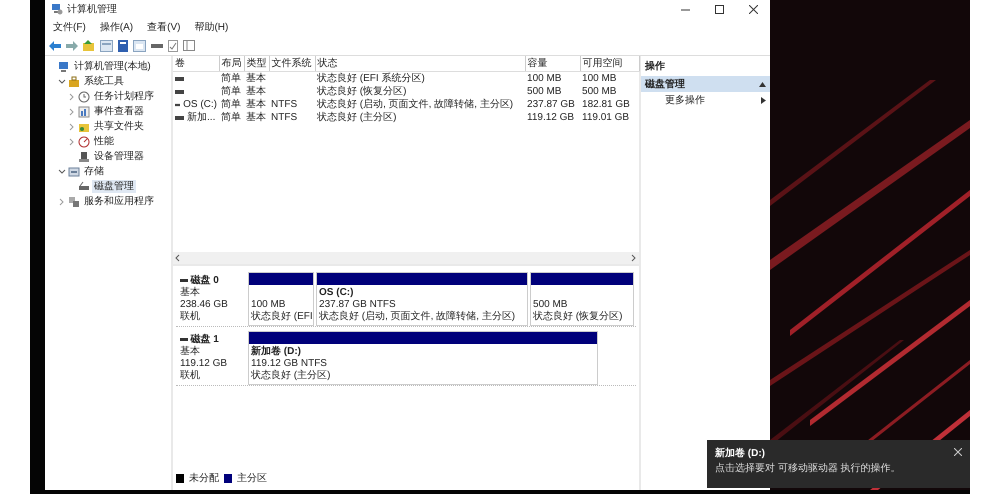 The width and height of the screenshot is (1000, 494). I want to click on disk-name: 磁盘 0, so click(204, 280).